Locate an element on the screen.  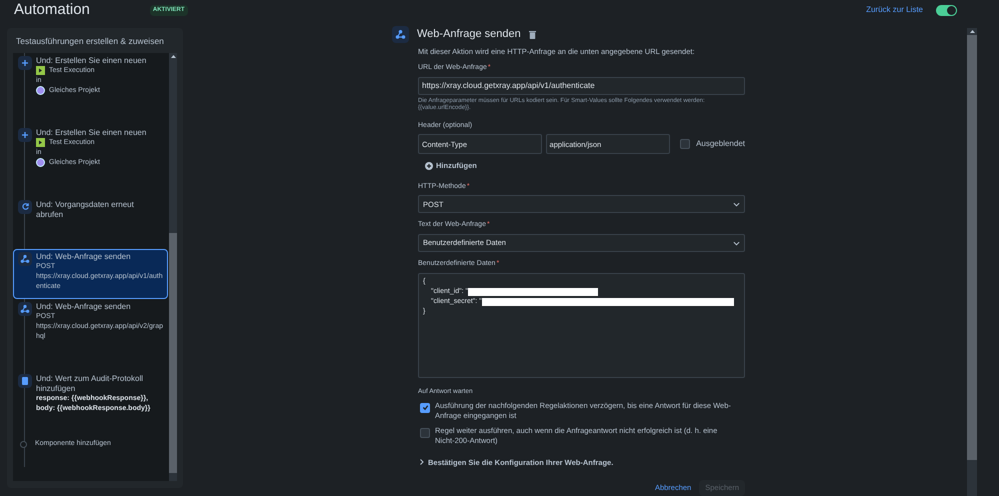
plus-circle-icon is located at coordinates (429, 166).